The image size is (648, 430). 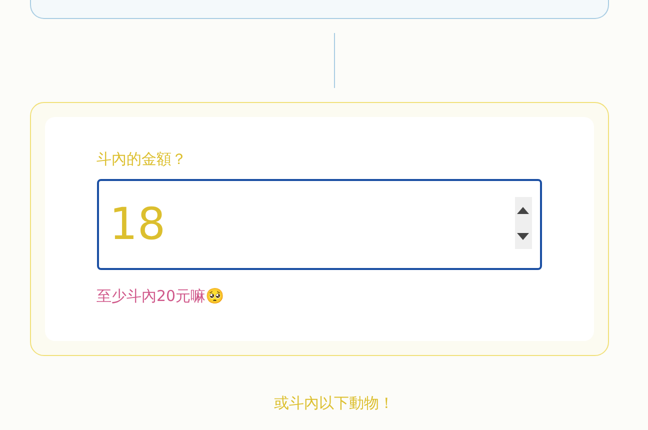 What do you see at coordinates (334, 403) in the screenshot?
I see `footer-text: 或斗內以下動物！` at bounding box center [334, 403].